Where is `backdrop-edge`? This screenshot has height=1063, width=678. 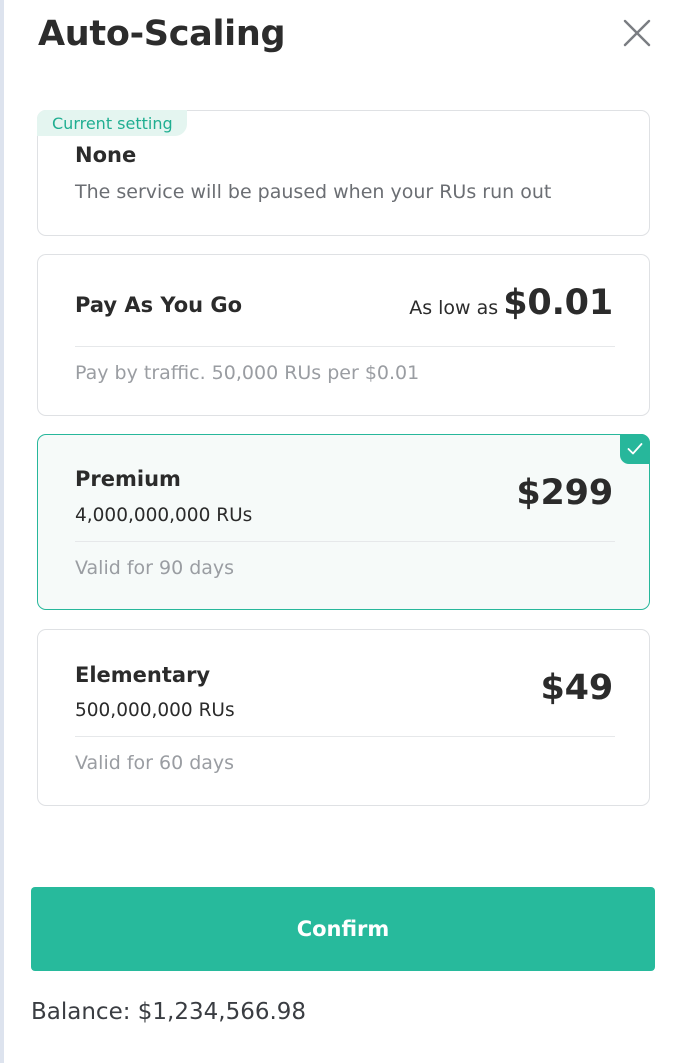
backdrop-edge is located at coordinates (2, 531).